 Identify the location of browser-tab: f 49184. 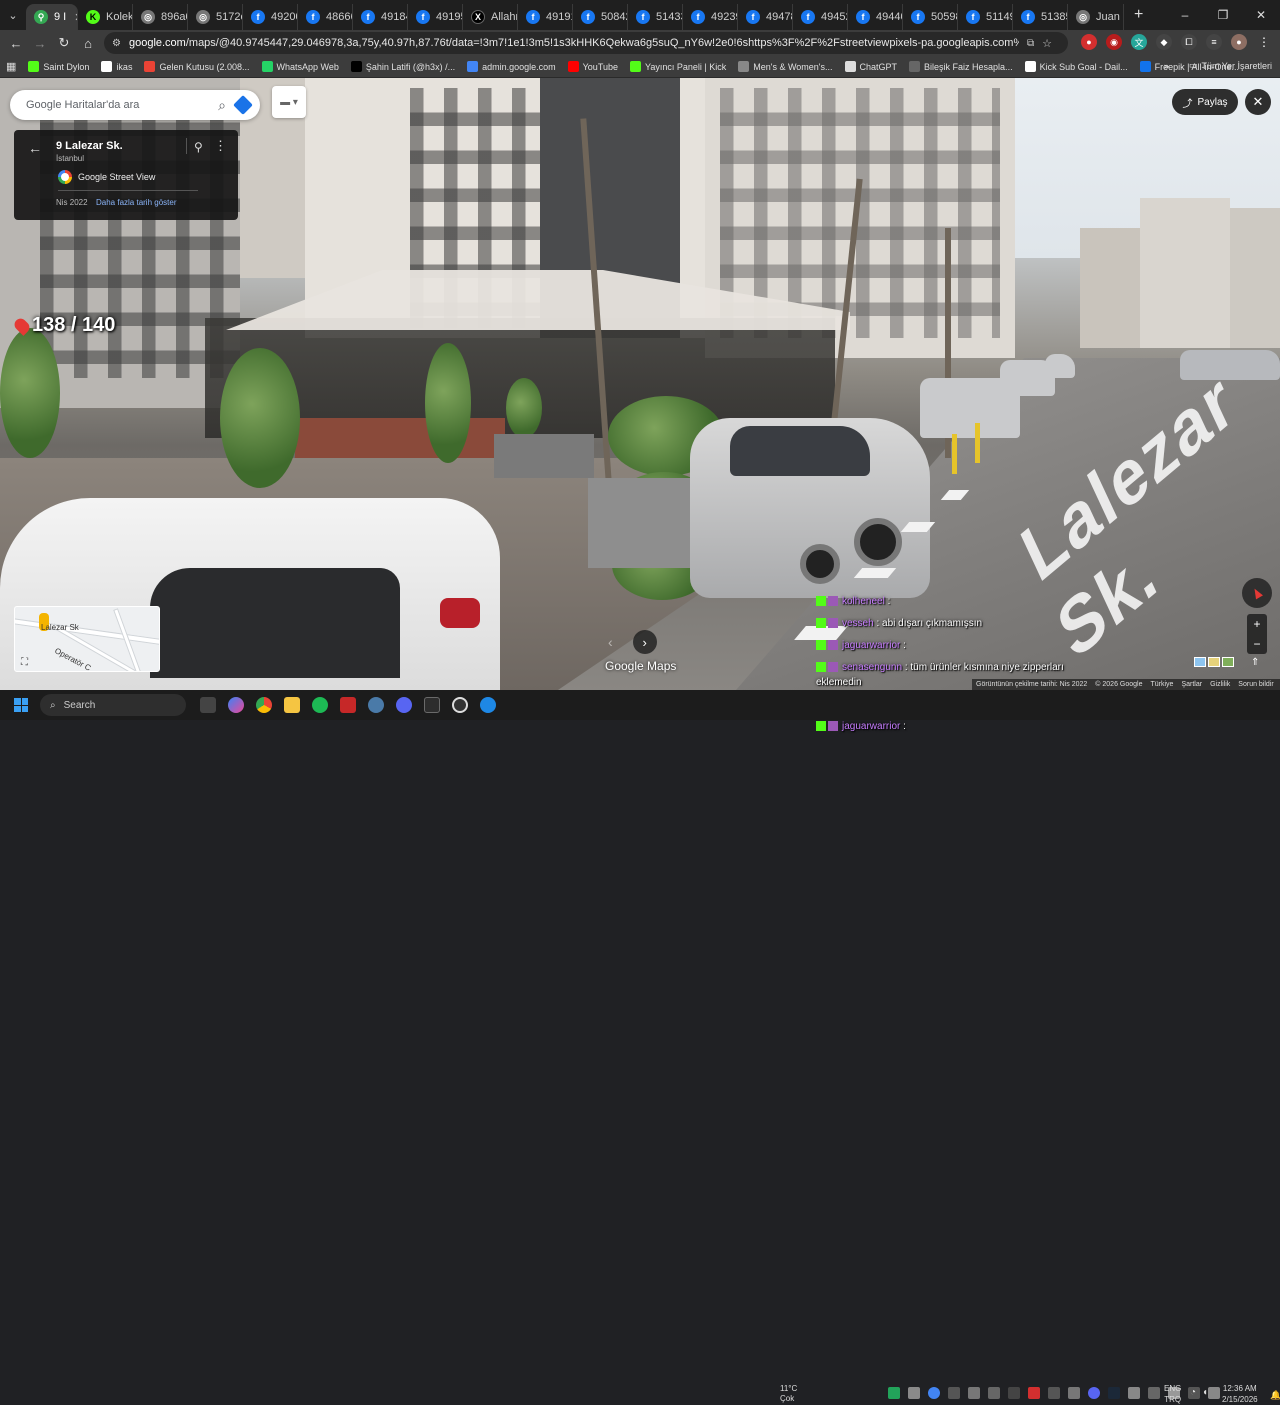
(380, 17).